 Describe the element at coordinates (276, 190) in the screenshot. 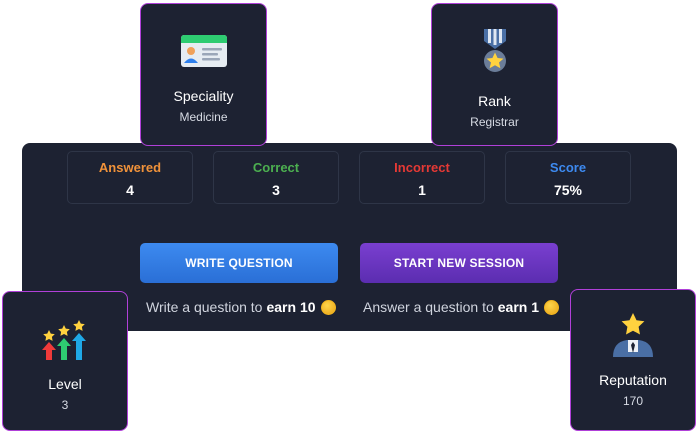

I see `stat-value: 3` at that location.